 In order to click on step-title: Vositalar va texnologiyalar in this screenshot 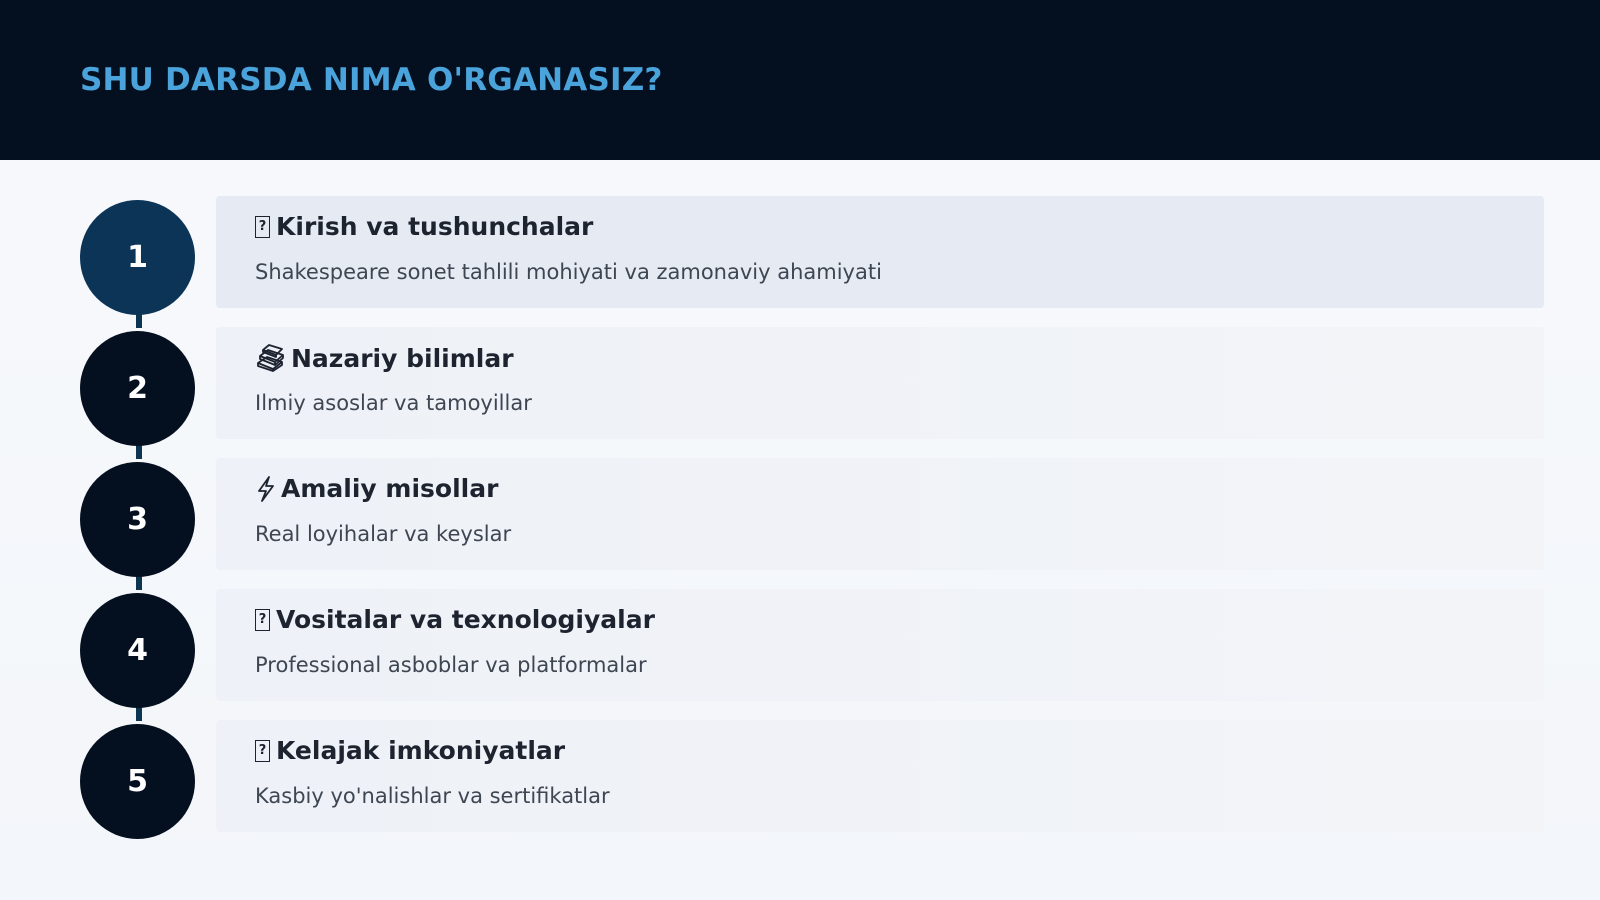, I will do `click(465, 619)`.